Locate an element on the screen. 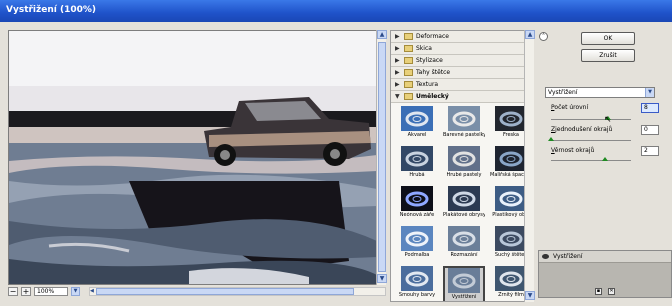 This screenshot has width=672, height=306. filter-thumbnail: Plakátové obrysy is located at coordinates (464, 204).